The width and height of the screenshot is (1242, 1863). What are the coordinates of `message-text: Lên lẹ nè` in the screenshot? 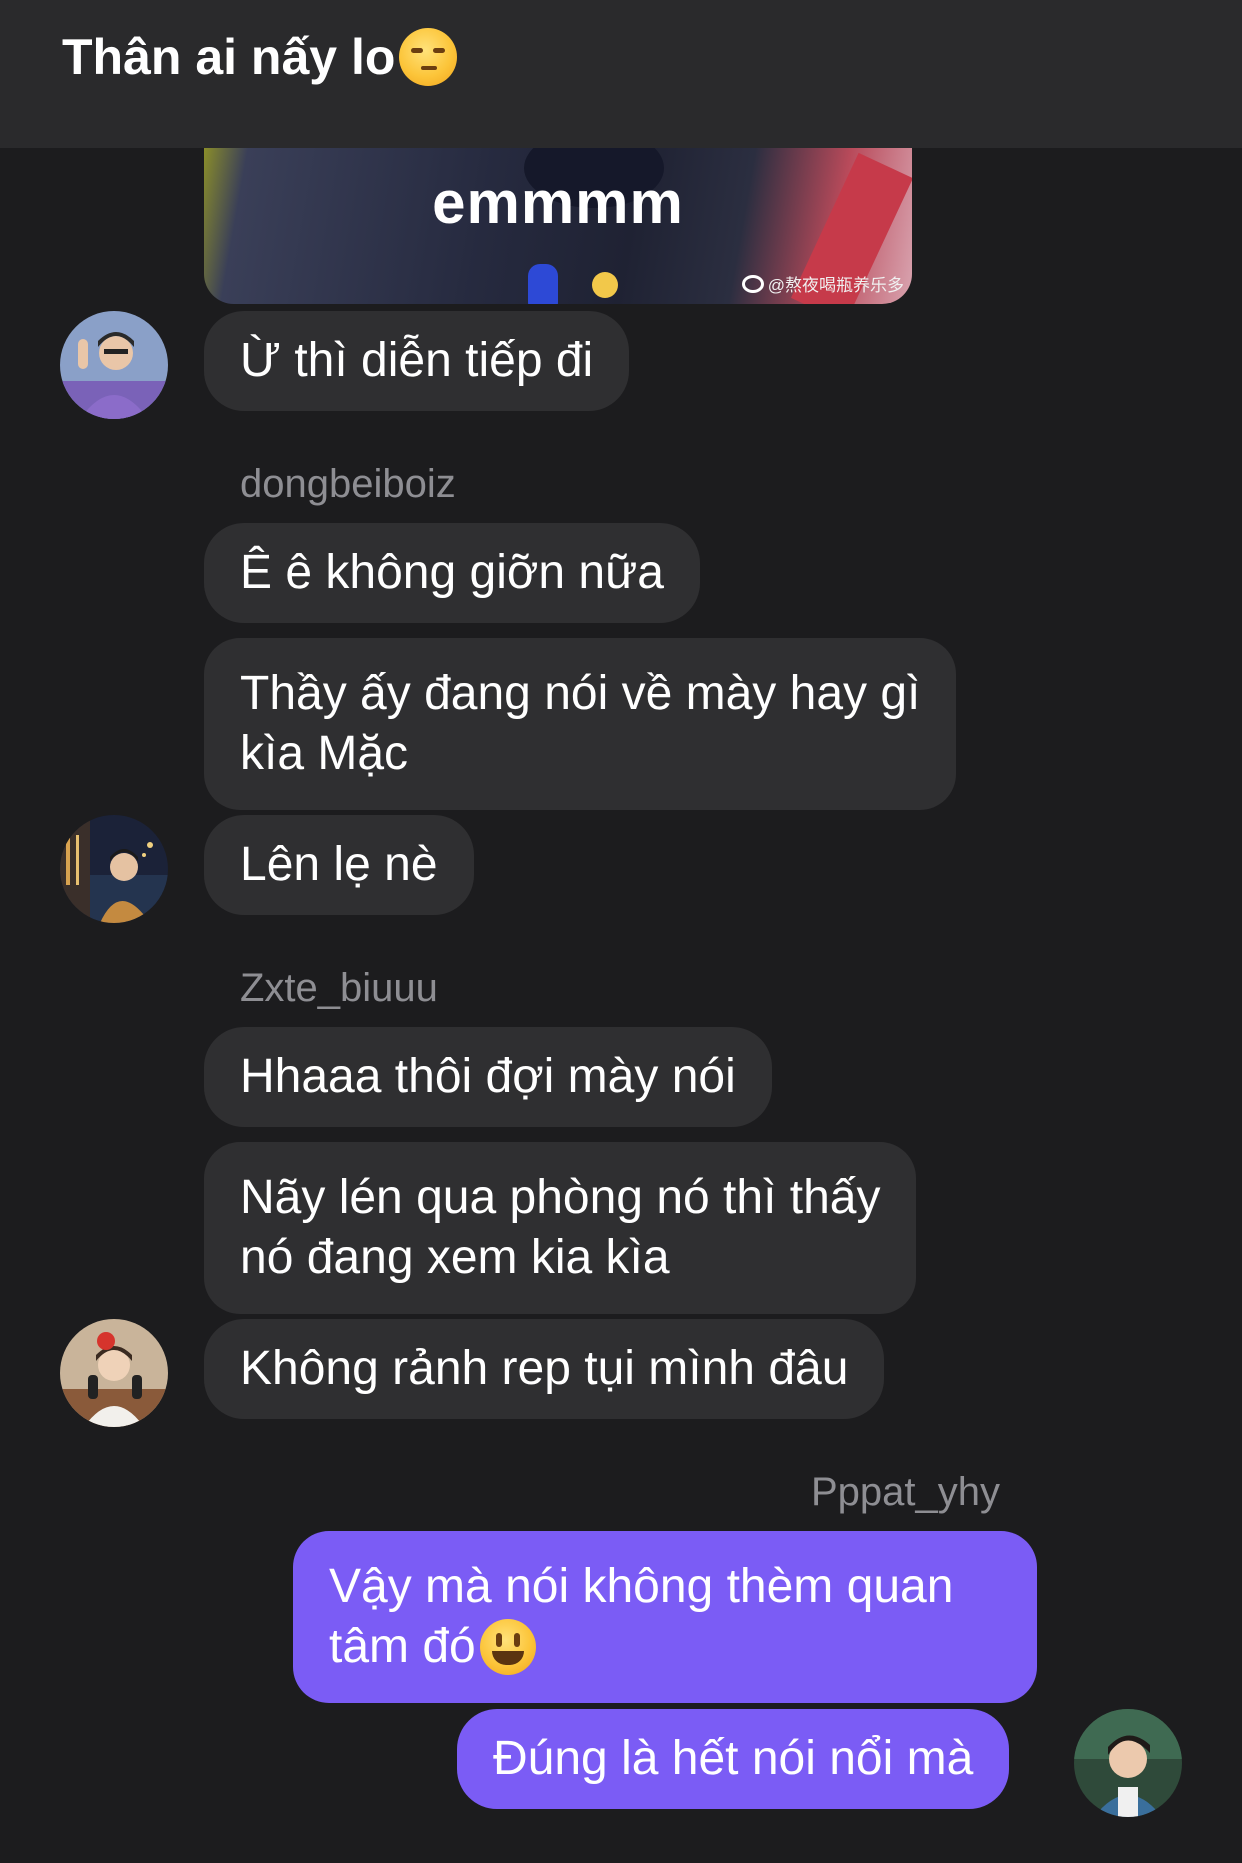 It's located at (339, 864).